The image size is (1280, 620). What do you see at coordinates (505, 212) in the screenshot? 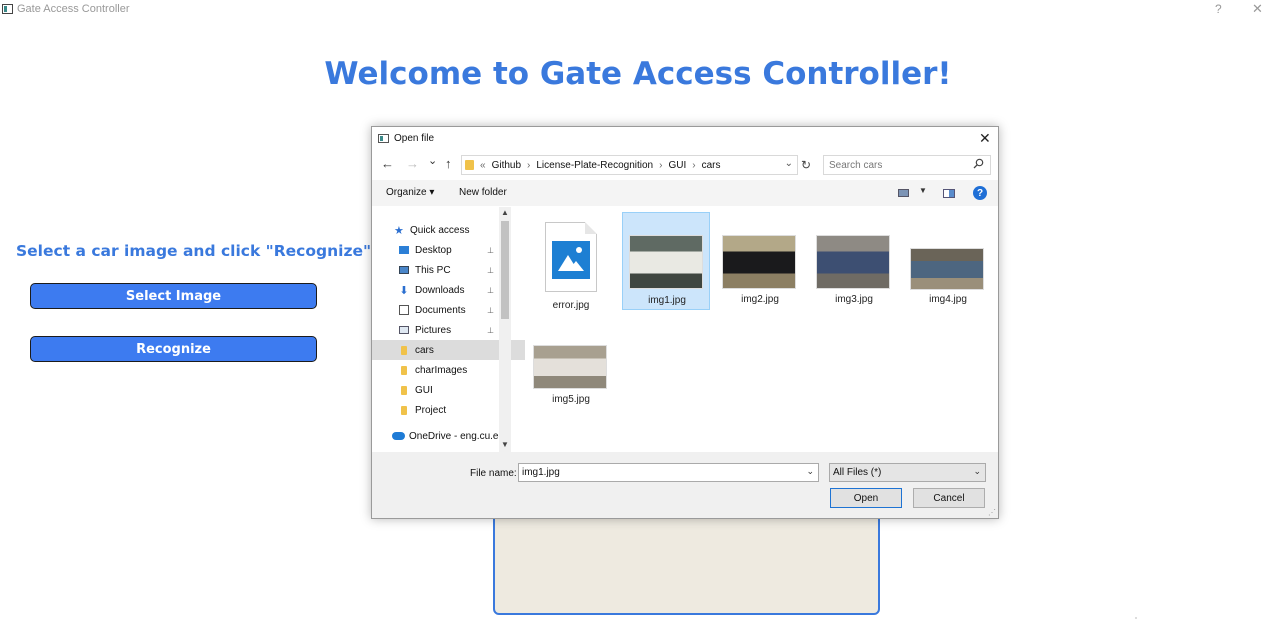
I see `scroll-up-icon: ▲` at bounding box center [505, 212].